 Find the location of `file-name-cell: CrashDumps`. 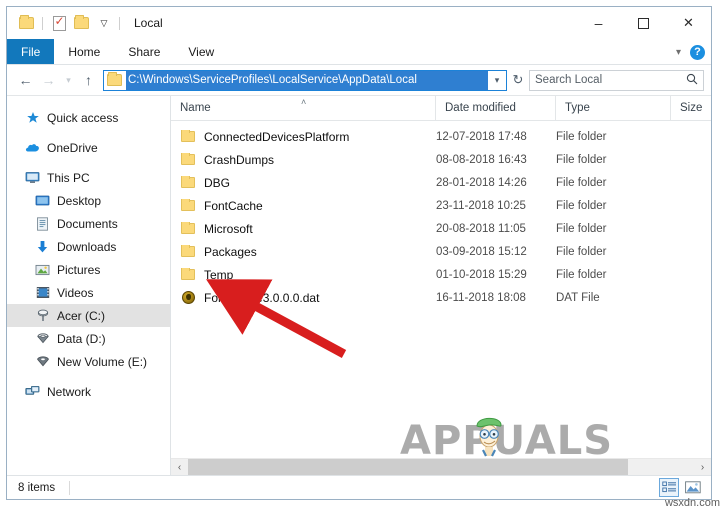

file-name-cell: CrashDumps is located at coordinates (303, 159).